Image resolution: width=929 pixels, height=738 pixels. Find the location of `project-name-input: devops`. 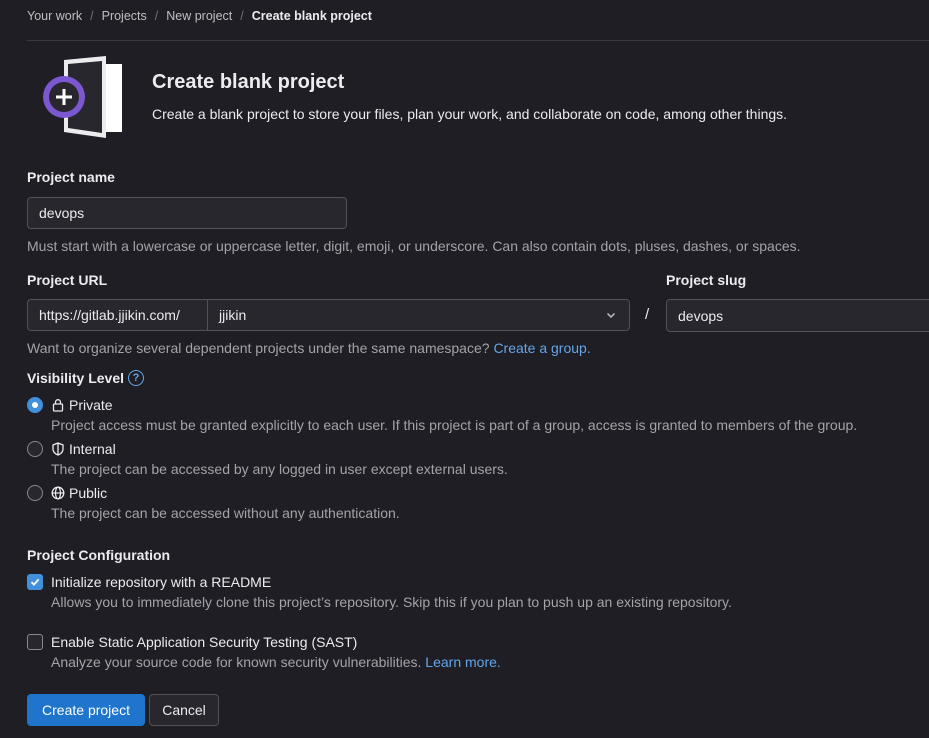

project-name-input: devops is located at coordinates (187, 213).